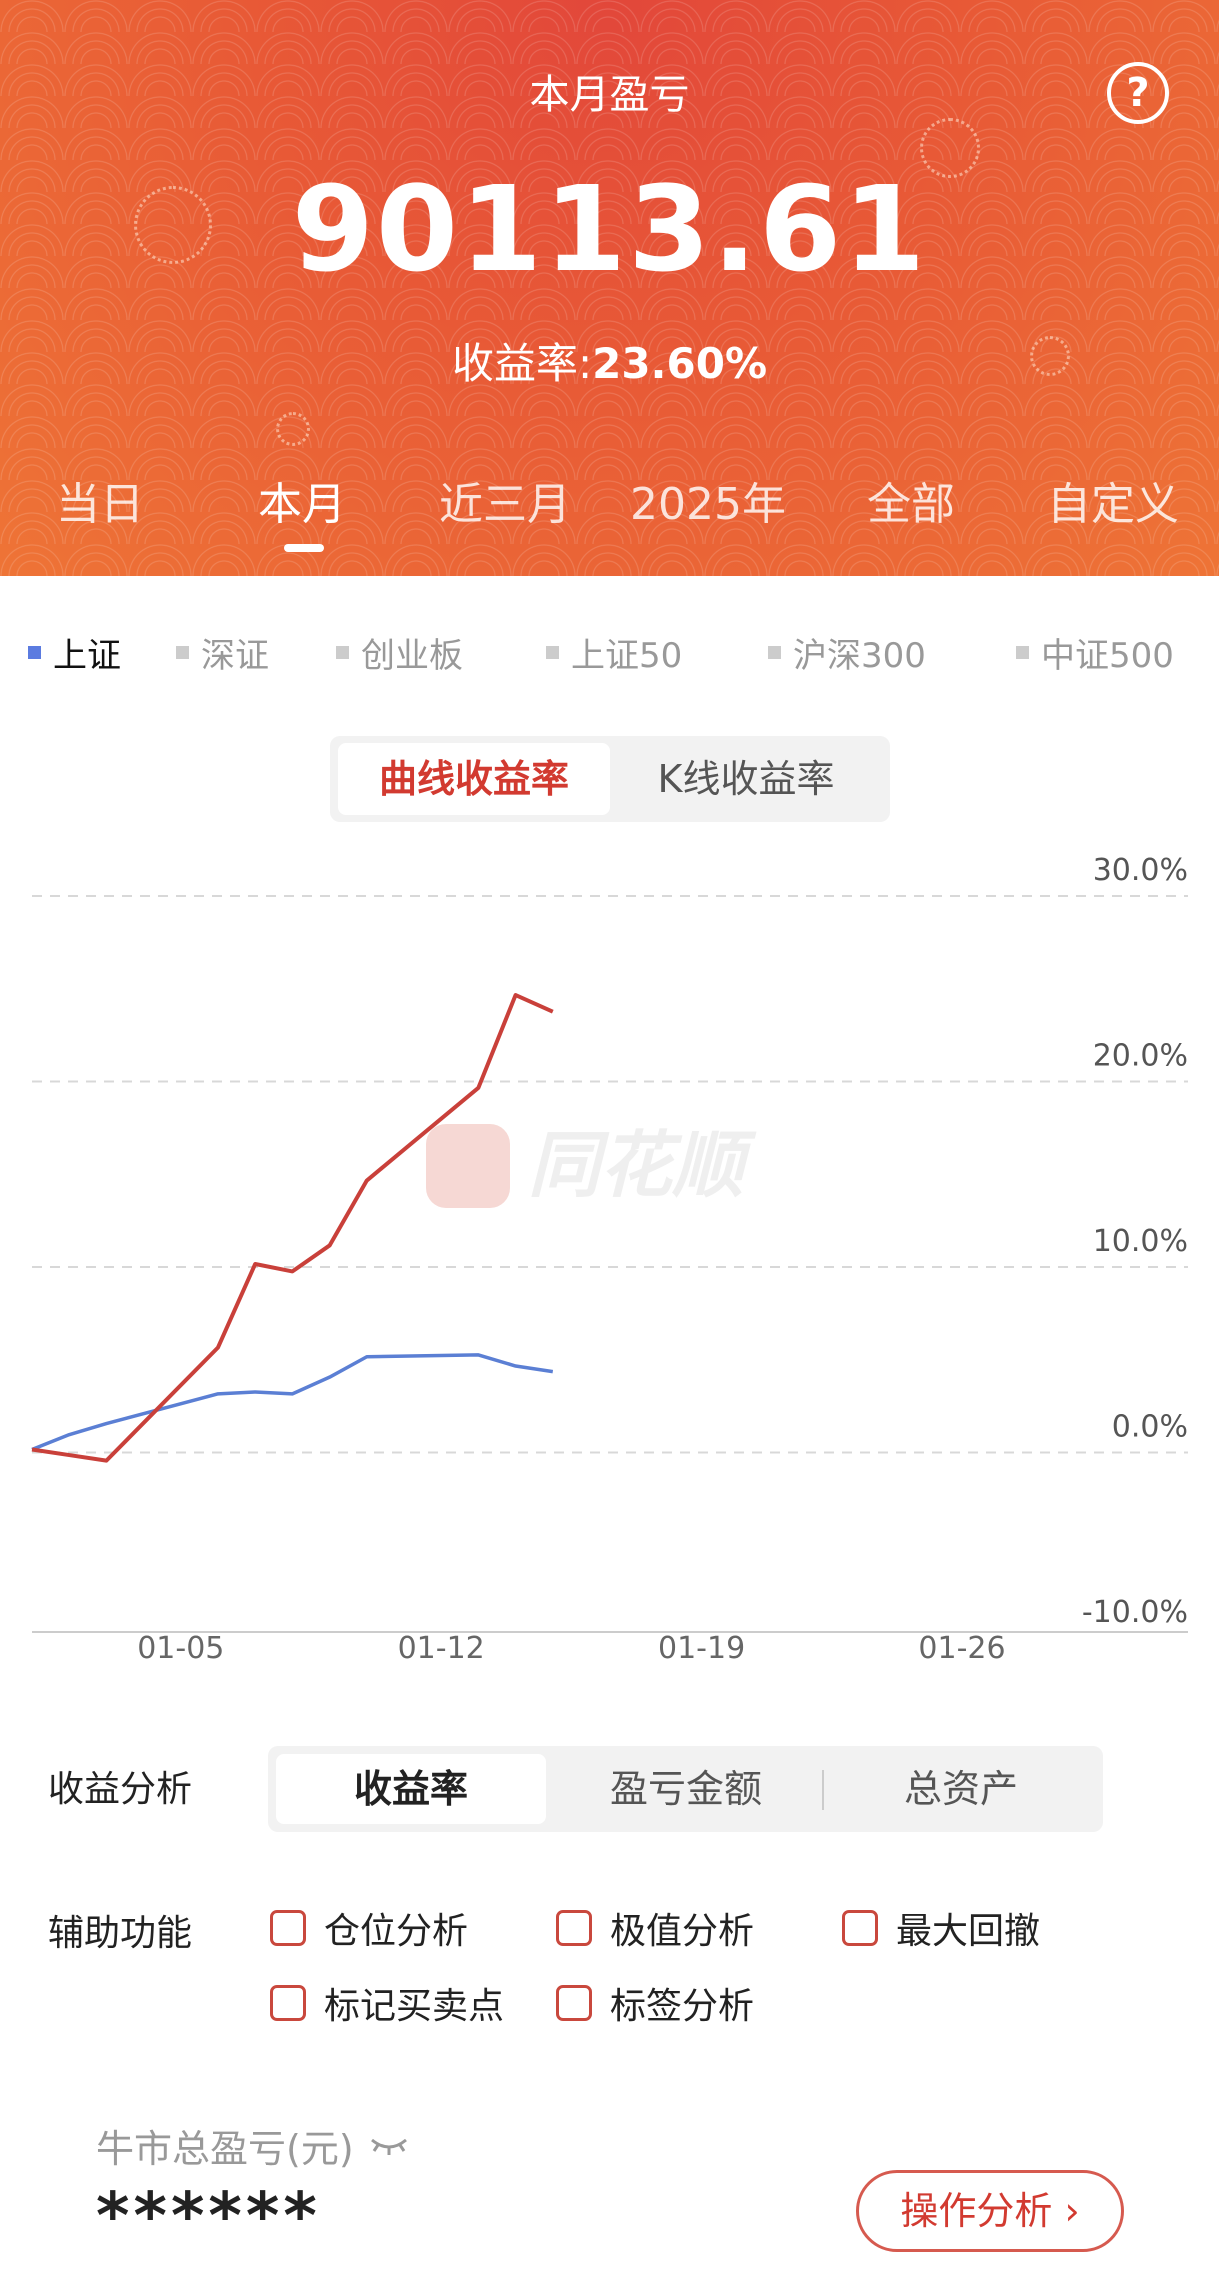 Image resolution: width=1219 pixels, height=2269 pixels. I want to click on y-tick-label: 0.0%, so click(1150, 1427).